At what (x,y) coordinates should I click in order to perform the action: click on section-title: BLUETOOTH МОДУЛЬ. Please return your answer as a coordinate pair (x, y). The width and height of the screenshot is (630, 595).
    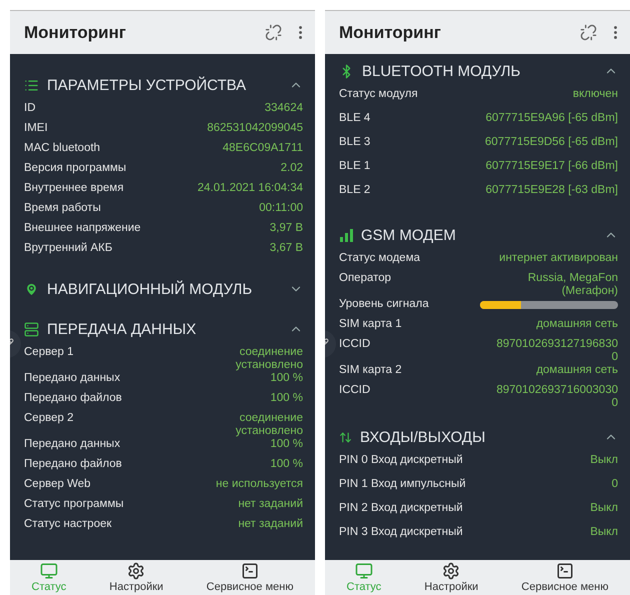
    Looking at the image, I should click on (442, 71).